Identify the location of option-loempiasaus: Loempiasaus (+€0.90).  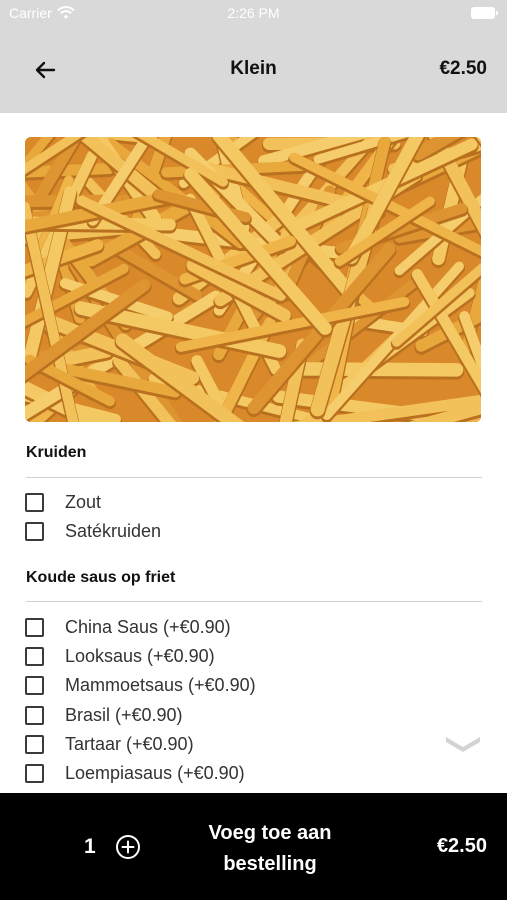
(135, 773).